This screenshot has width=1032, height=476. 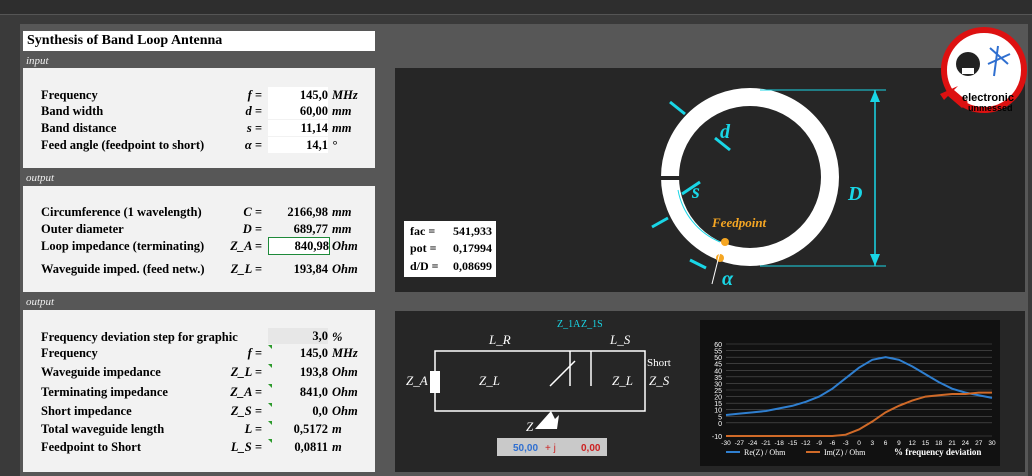 What do you see at coordinates (252, 212) in the screenshot?
I see `output-symbol: C =` at bounding box center [252, 212].